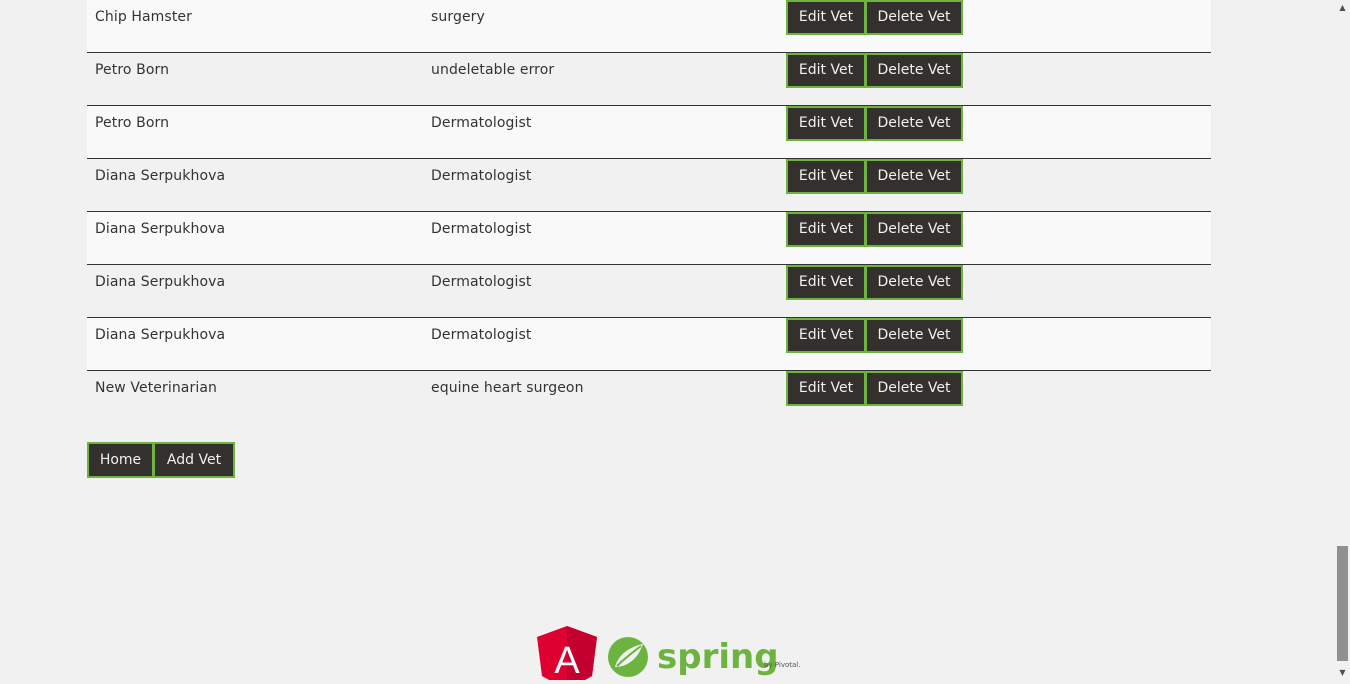 The image size is (1350, 684). I want to click on spring-leaf-icon, so click(628, 657).